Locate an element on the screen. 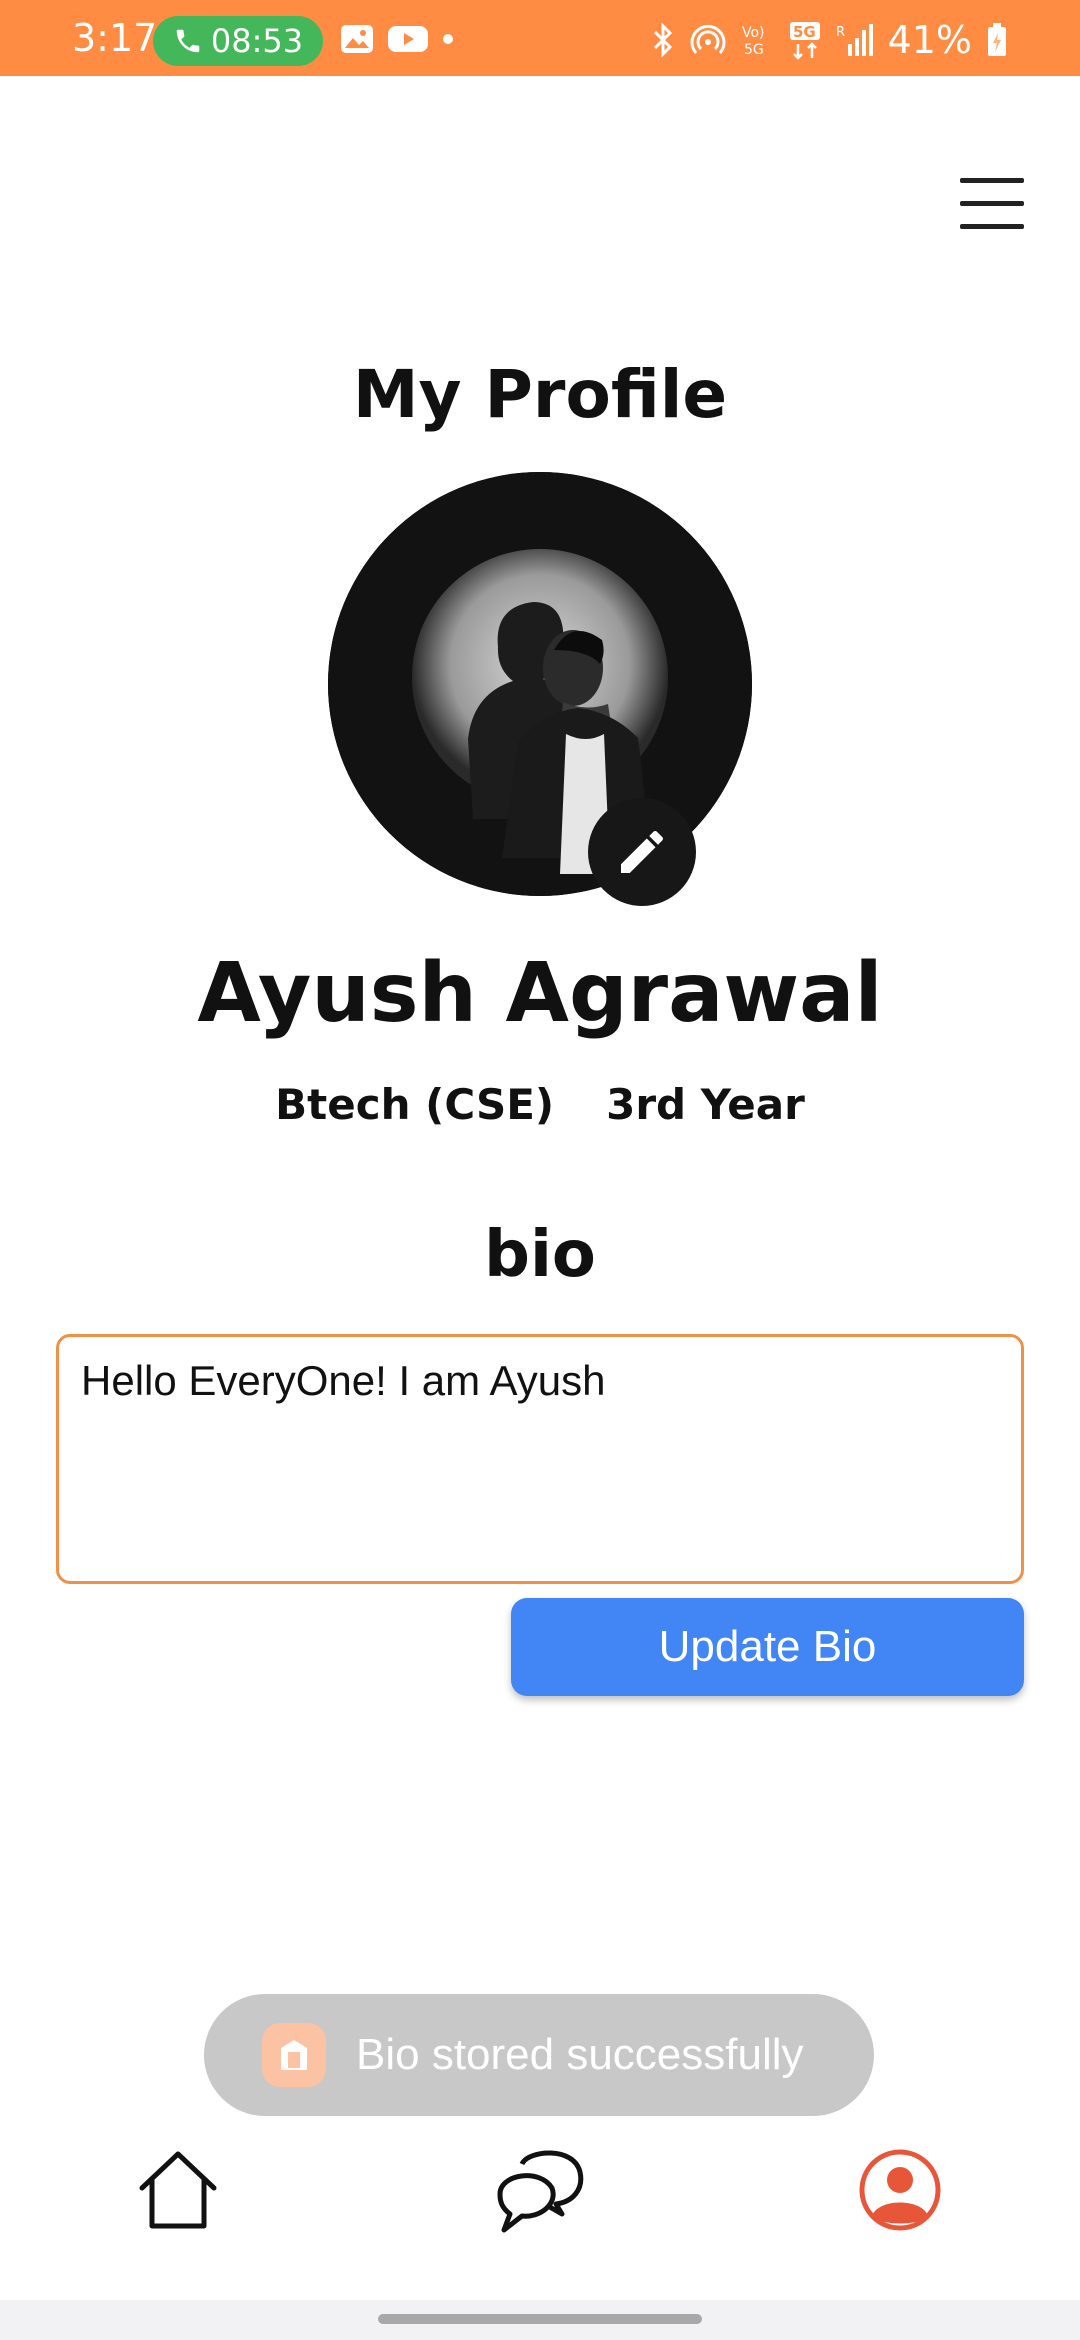  volte-icon: Vo)5G is located at coordinates (753, 41).